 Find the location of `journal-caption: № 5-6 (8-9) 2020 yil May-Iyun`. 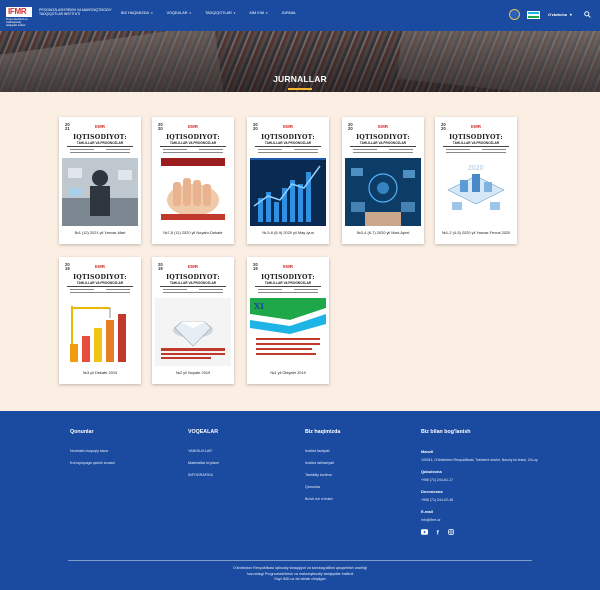

journal-caption: № 5-6 (8-9) 2020 yil May-Iyun is located at coordinates (288, 232).